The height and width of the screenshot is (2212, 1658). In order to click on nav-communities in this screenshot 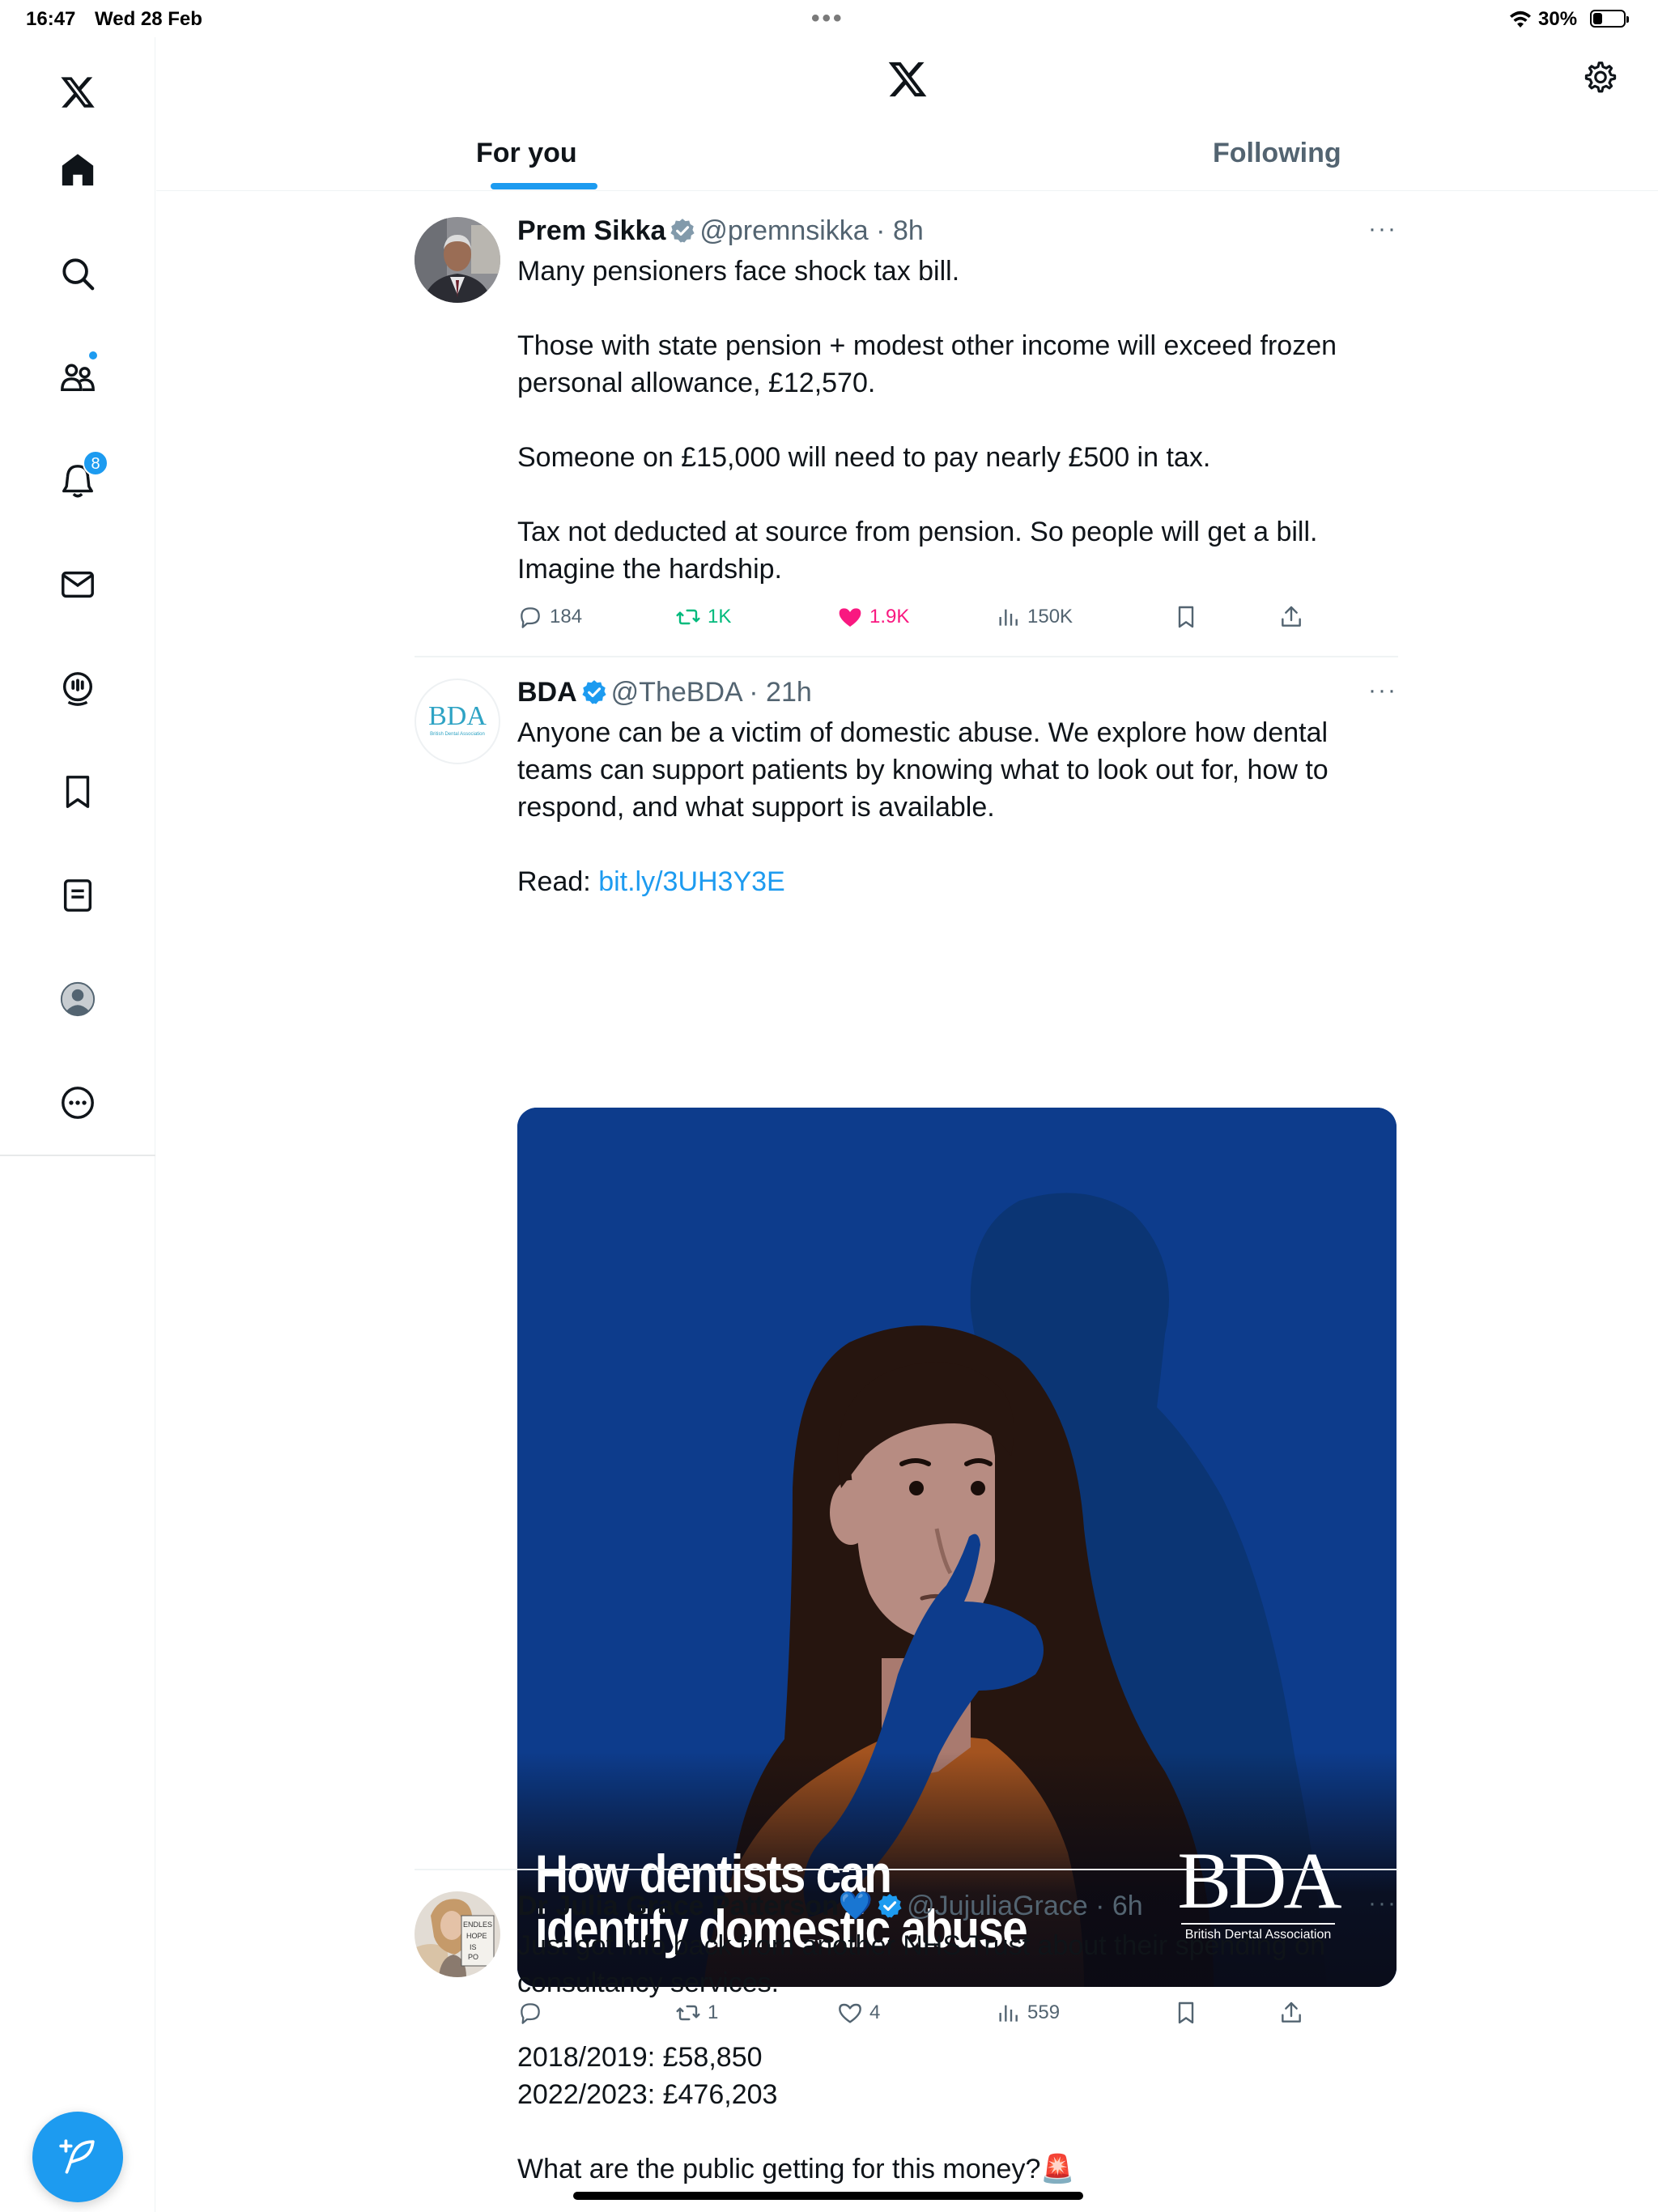, I will do `click(77, 378)`.